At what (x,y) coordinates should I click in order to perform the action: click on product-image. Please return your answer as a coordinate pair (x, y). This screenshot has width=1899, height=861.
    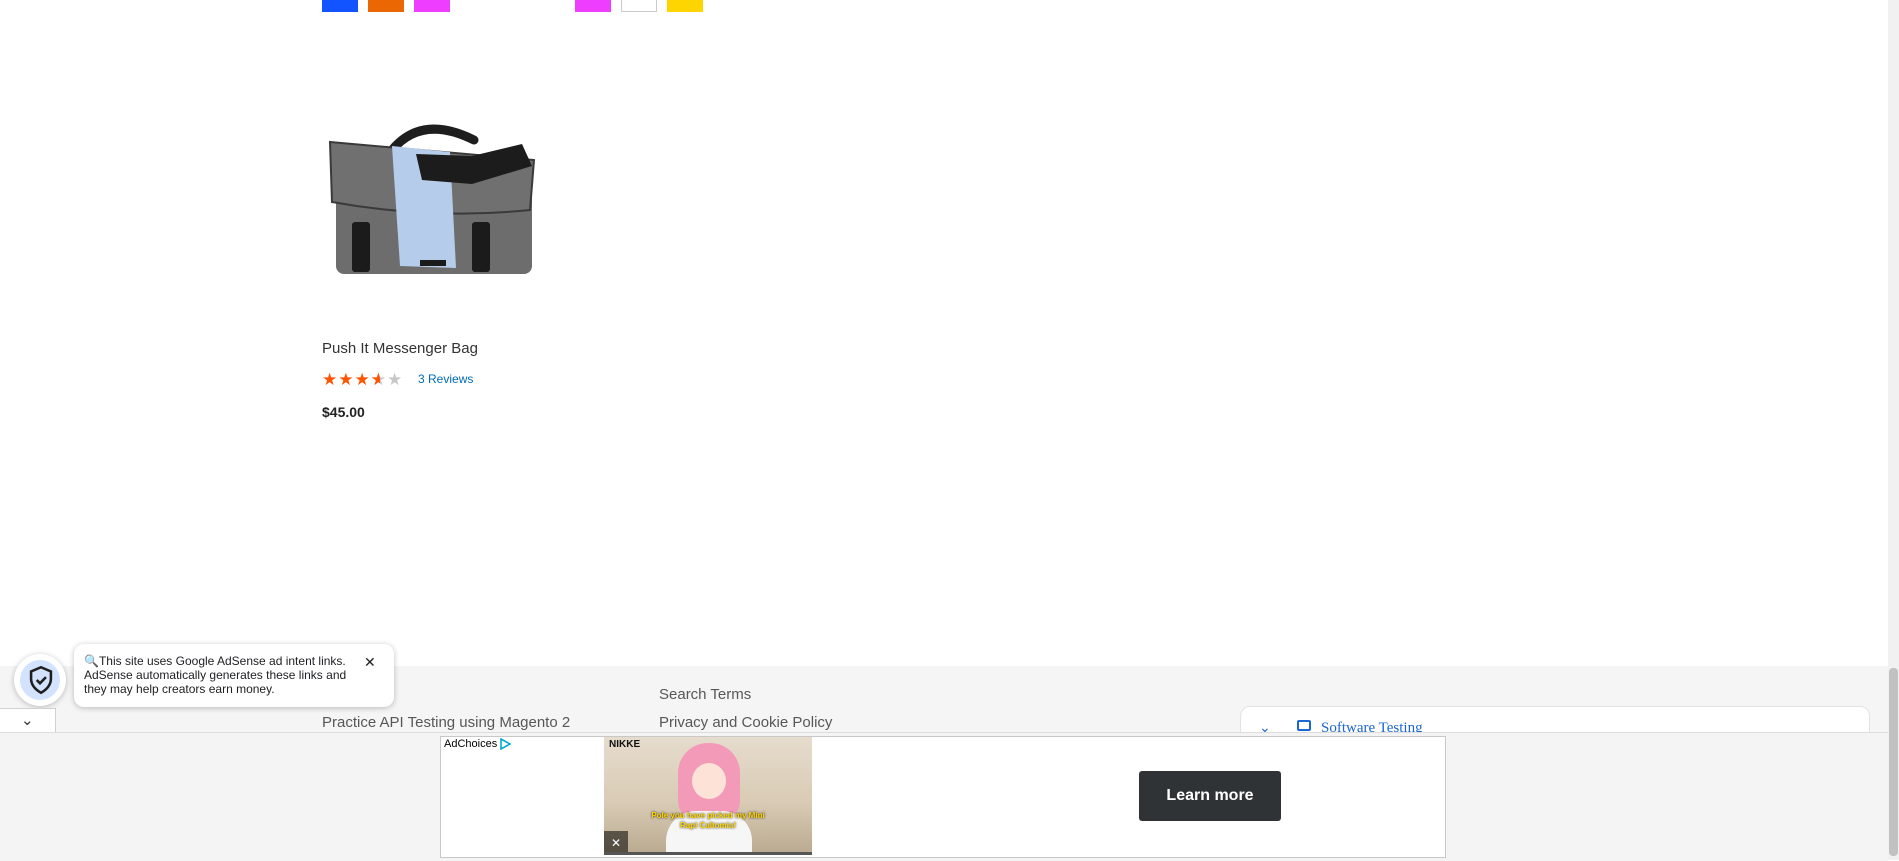
    Looking at the image, I should click on (432, 195).